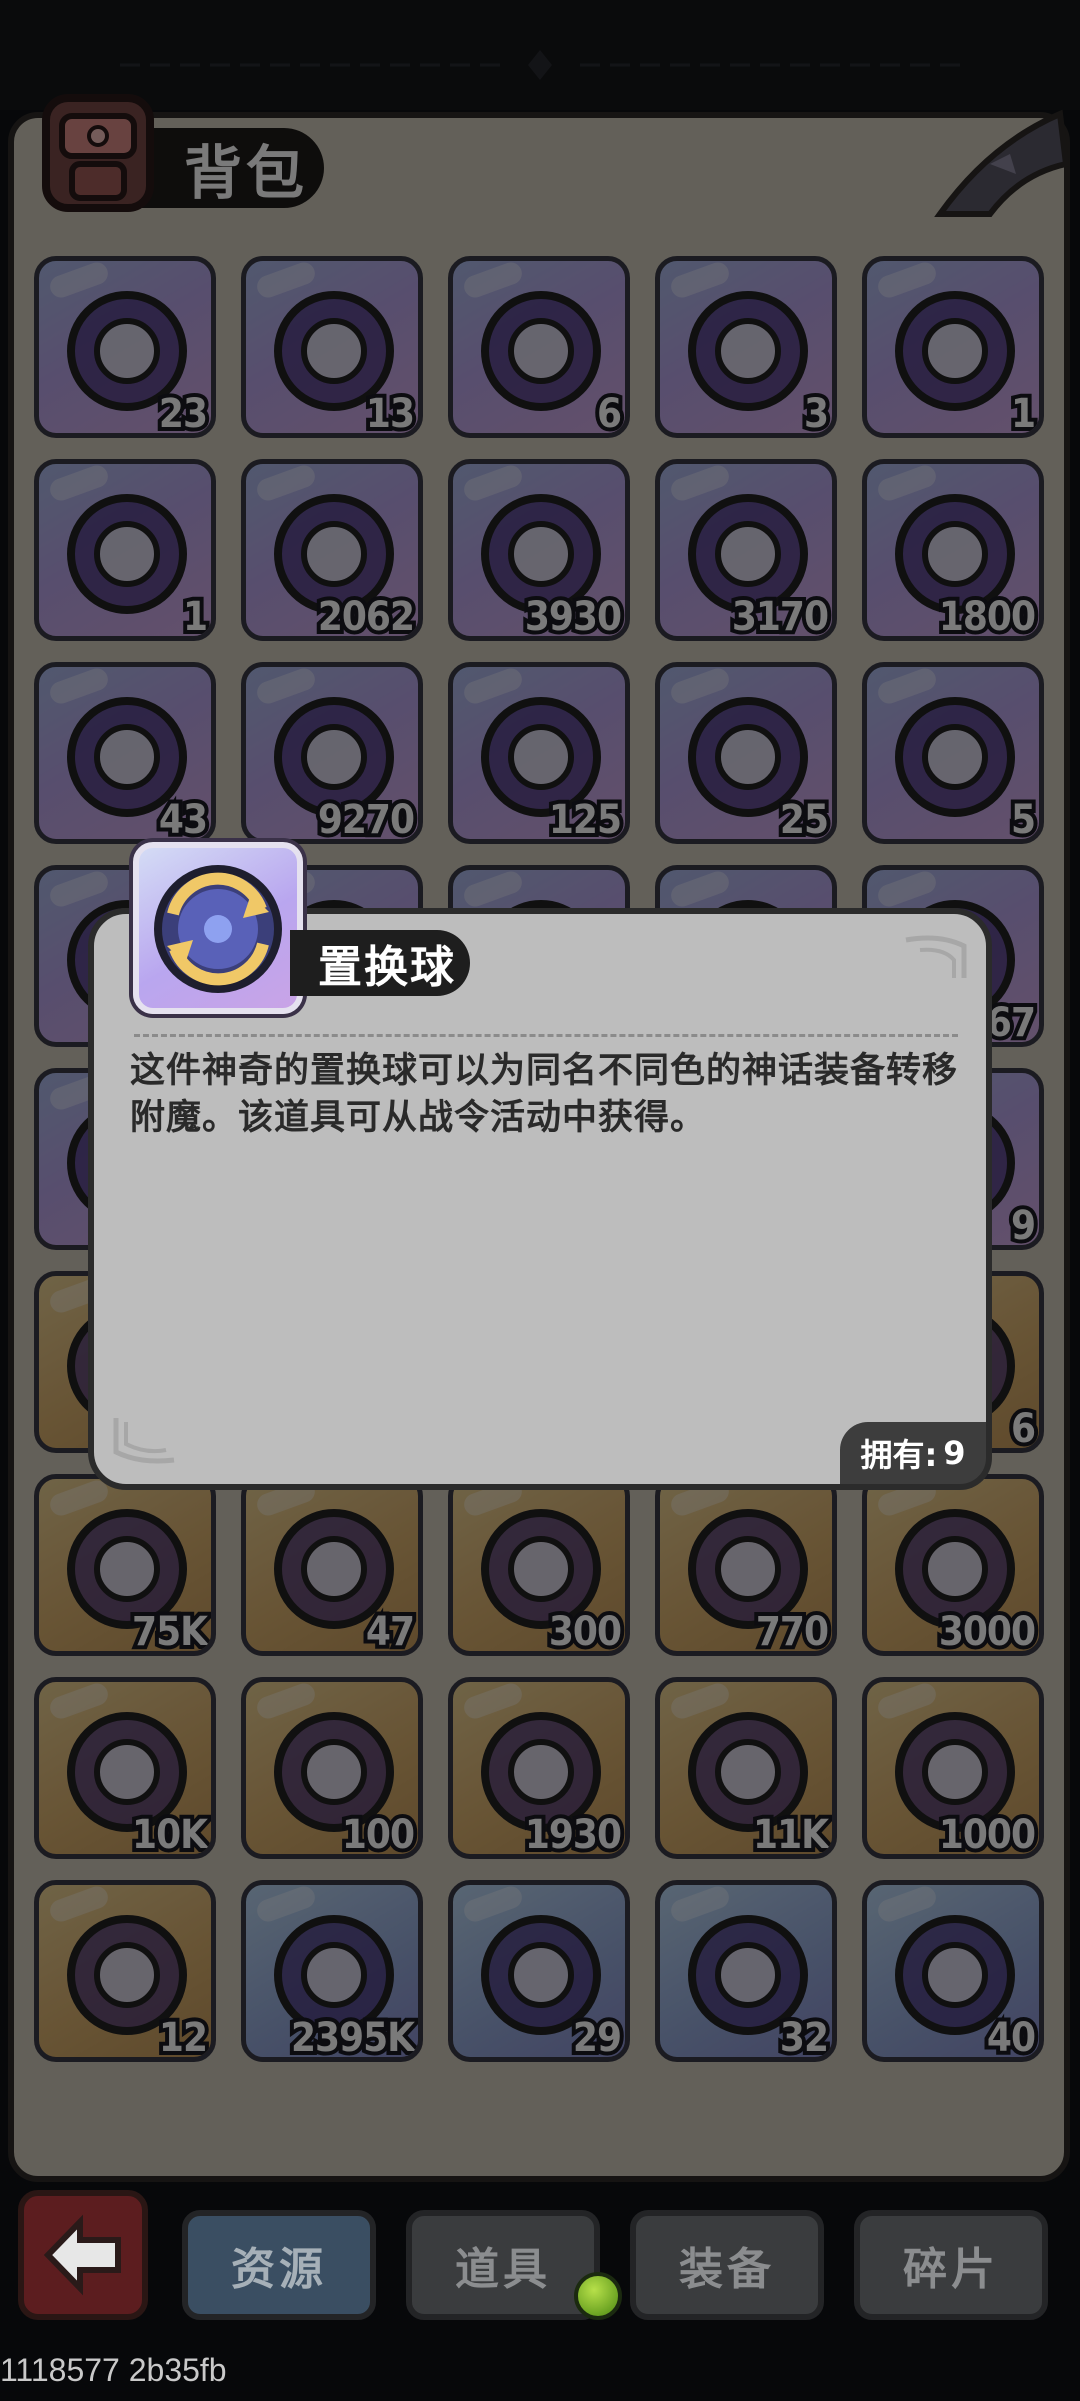 Image resolution: width=1080 pixels, height=2401 pixels. Describe the element at coordinates (387, 967) in the screenshot. I see `item-name: 置换球` at that location.